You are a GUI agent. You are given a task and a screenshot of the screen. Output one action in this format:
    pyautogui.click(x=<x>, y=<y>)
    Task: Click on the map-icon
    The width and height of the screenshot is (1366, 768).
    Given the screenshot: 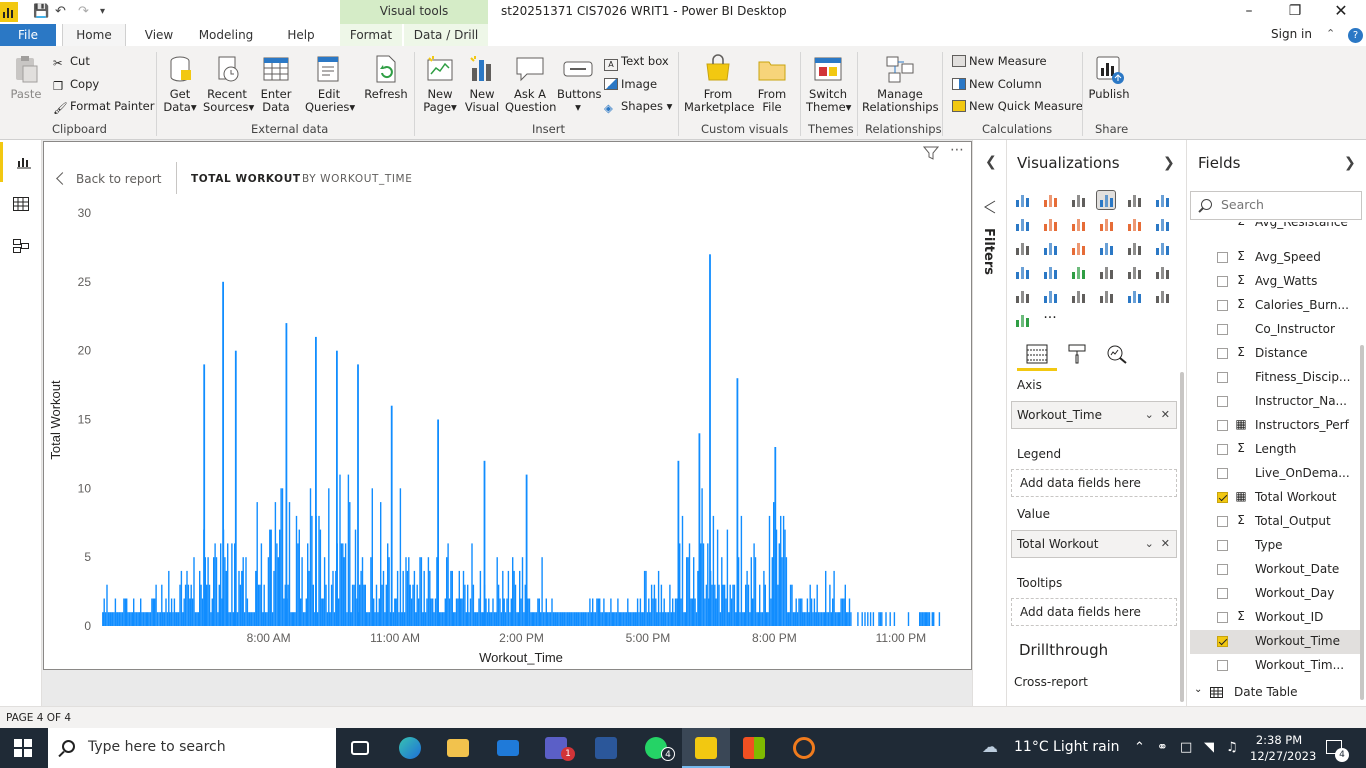 What is the action you would take?
    pyautogui.click(x=1162, y=248)
    